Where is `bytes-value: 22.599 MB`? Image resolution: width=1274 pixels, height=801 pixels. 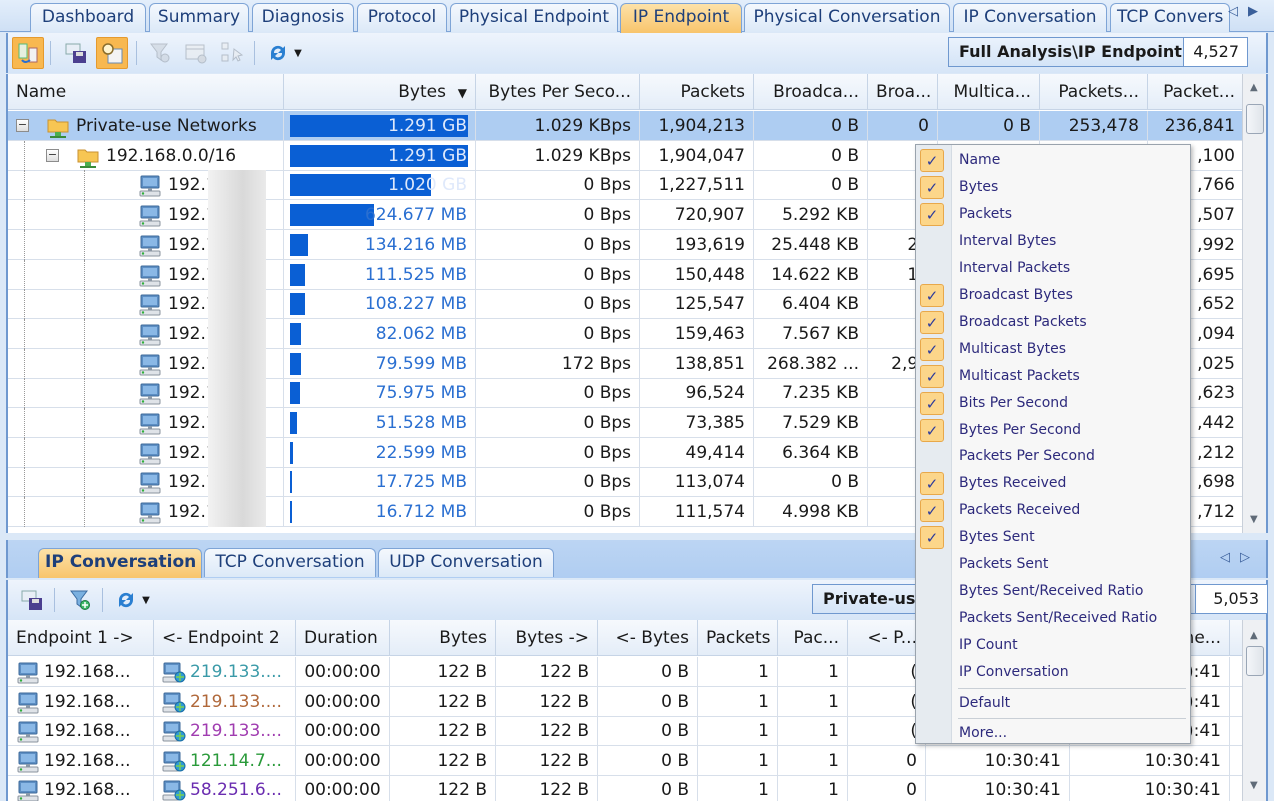
bytes-value: 22.599 MB is located at coordinates (421, 452).